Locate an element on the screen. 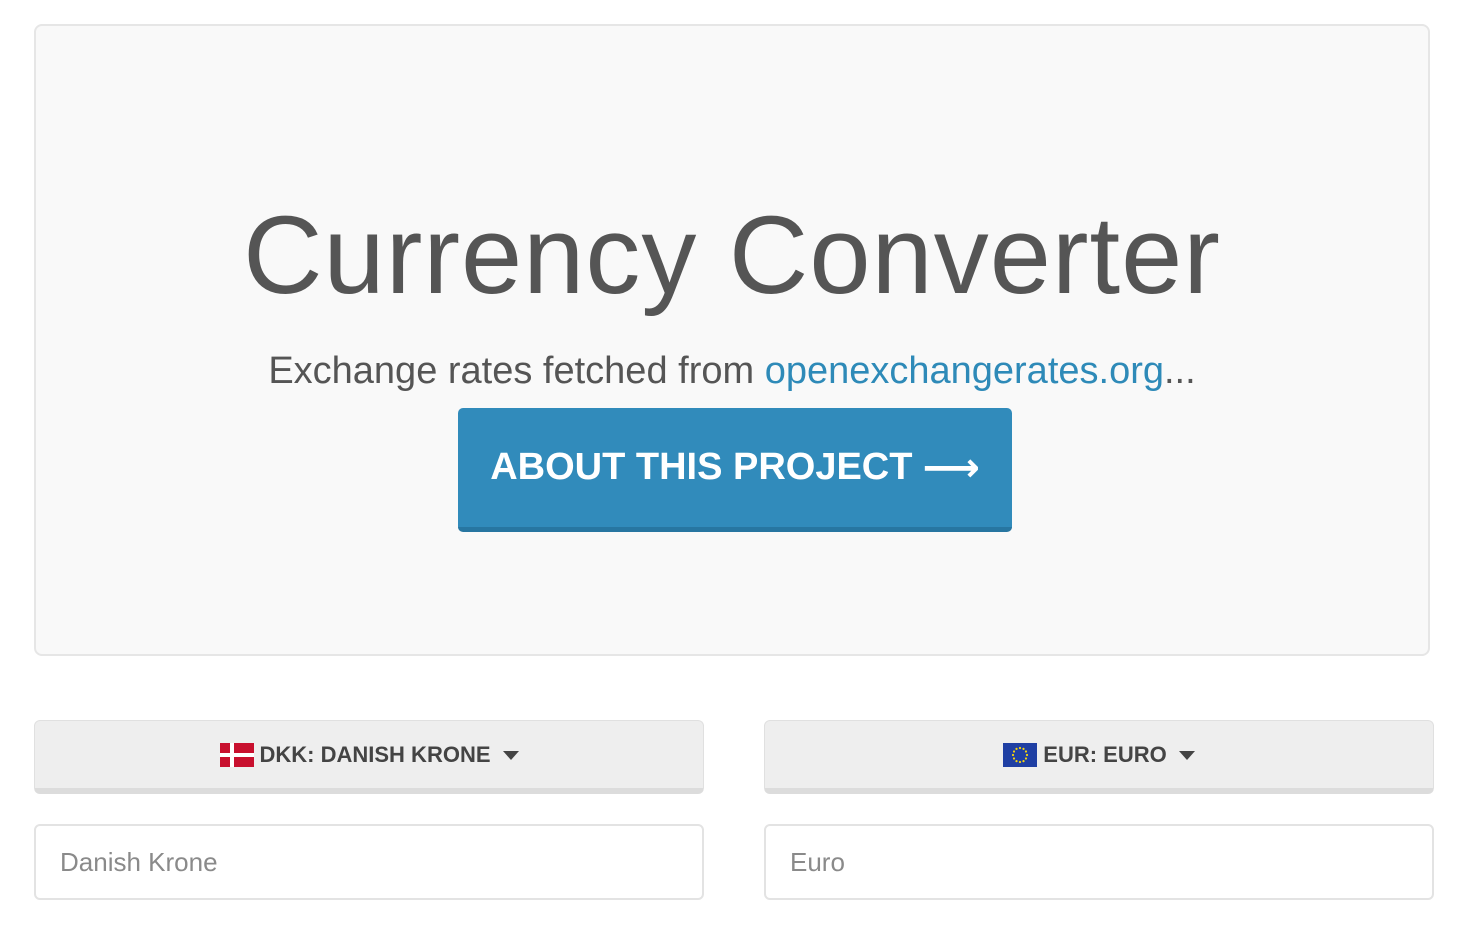 Image resolution: width=1472 pixels, height=932 pixels. to-amount-input is located at coordinates (1099, 862).